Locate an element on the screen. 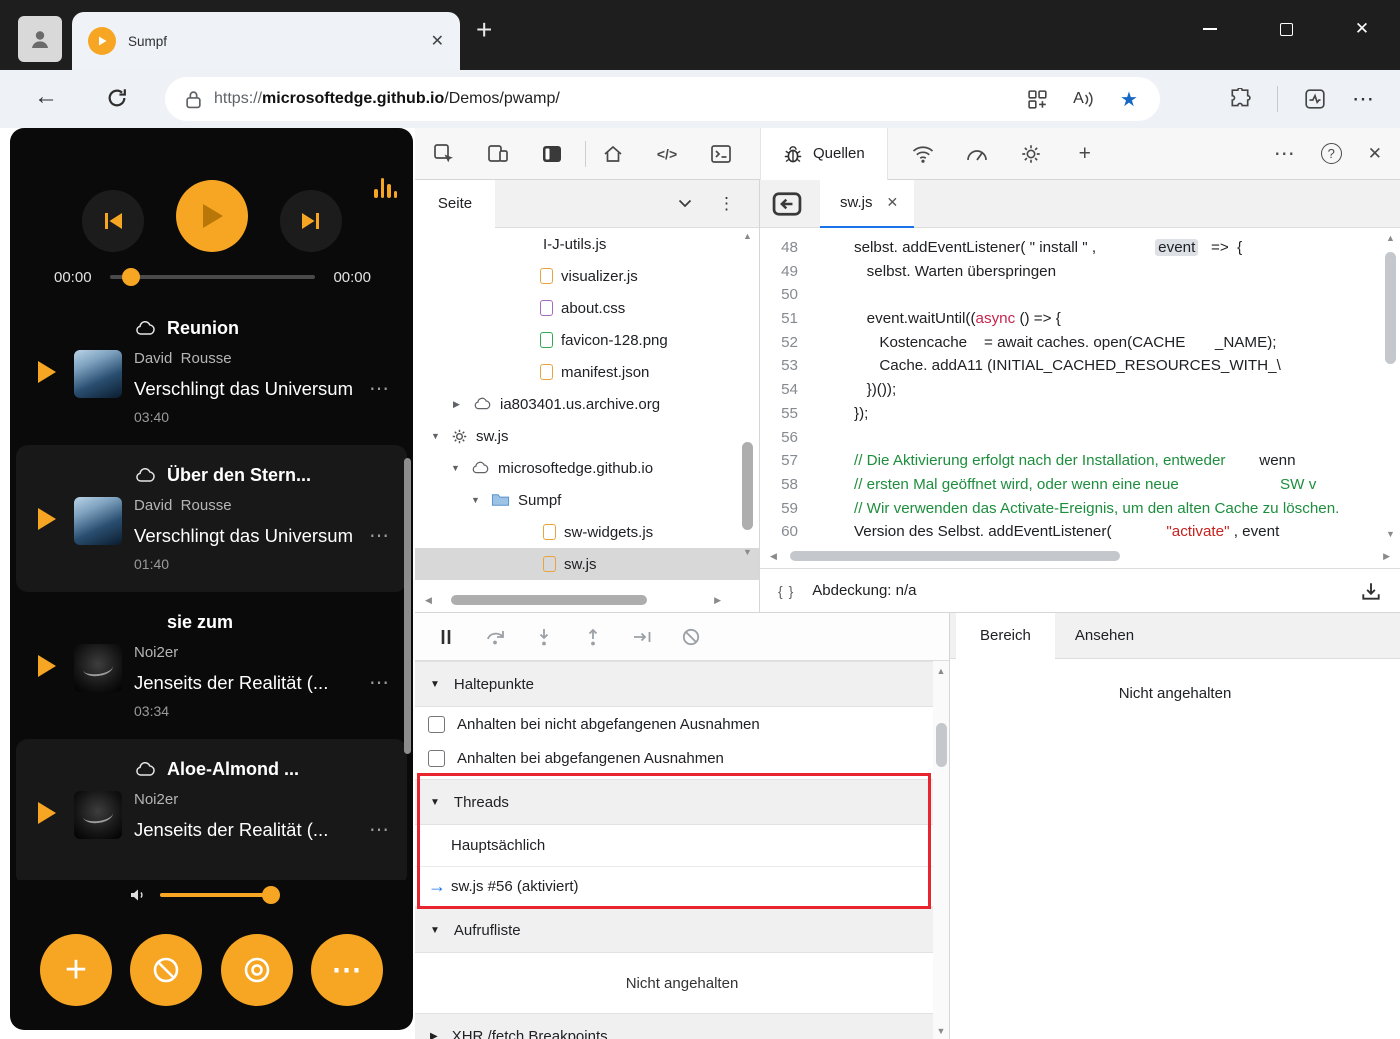  download-button is located at coordinates (1371, 591).